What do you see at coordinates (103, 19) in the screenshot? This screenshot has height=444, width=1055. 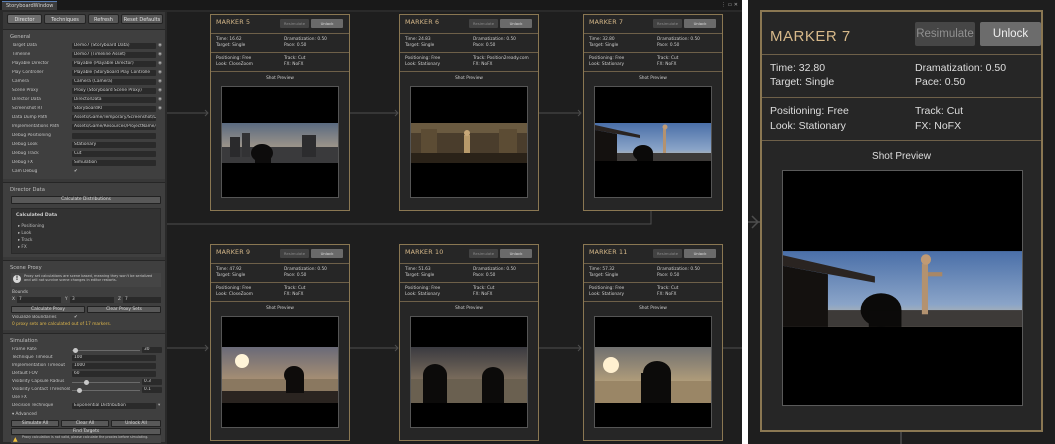 I see `refresh-button: Refresh` at bounding box center [103, 19].